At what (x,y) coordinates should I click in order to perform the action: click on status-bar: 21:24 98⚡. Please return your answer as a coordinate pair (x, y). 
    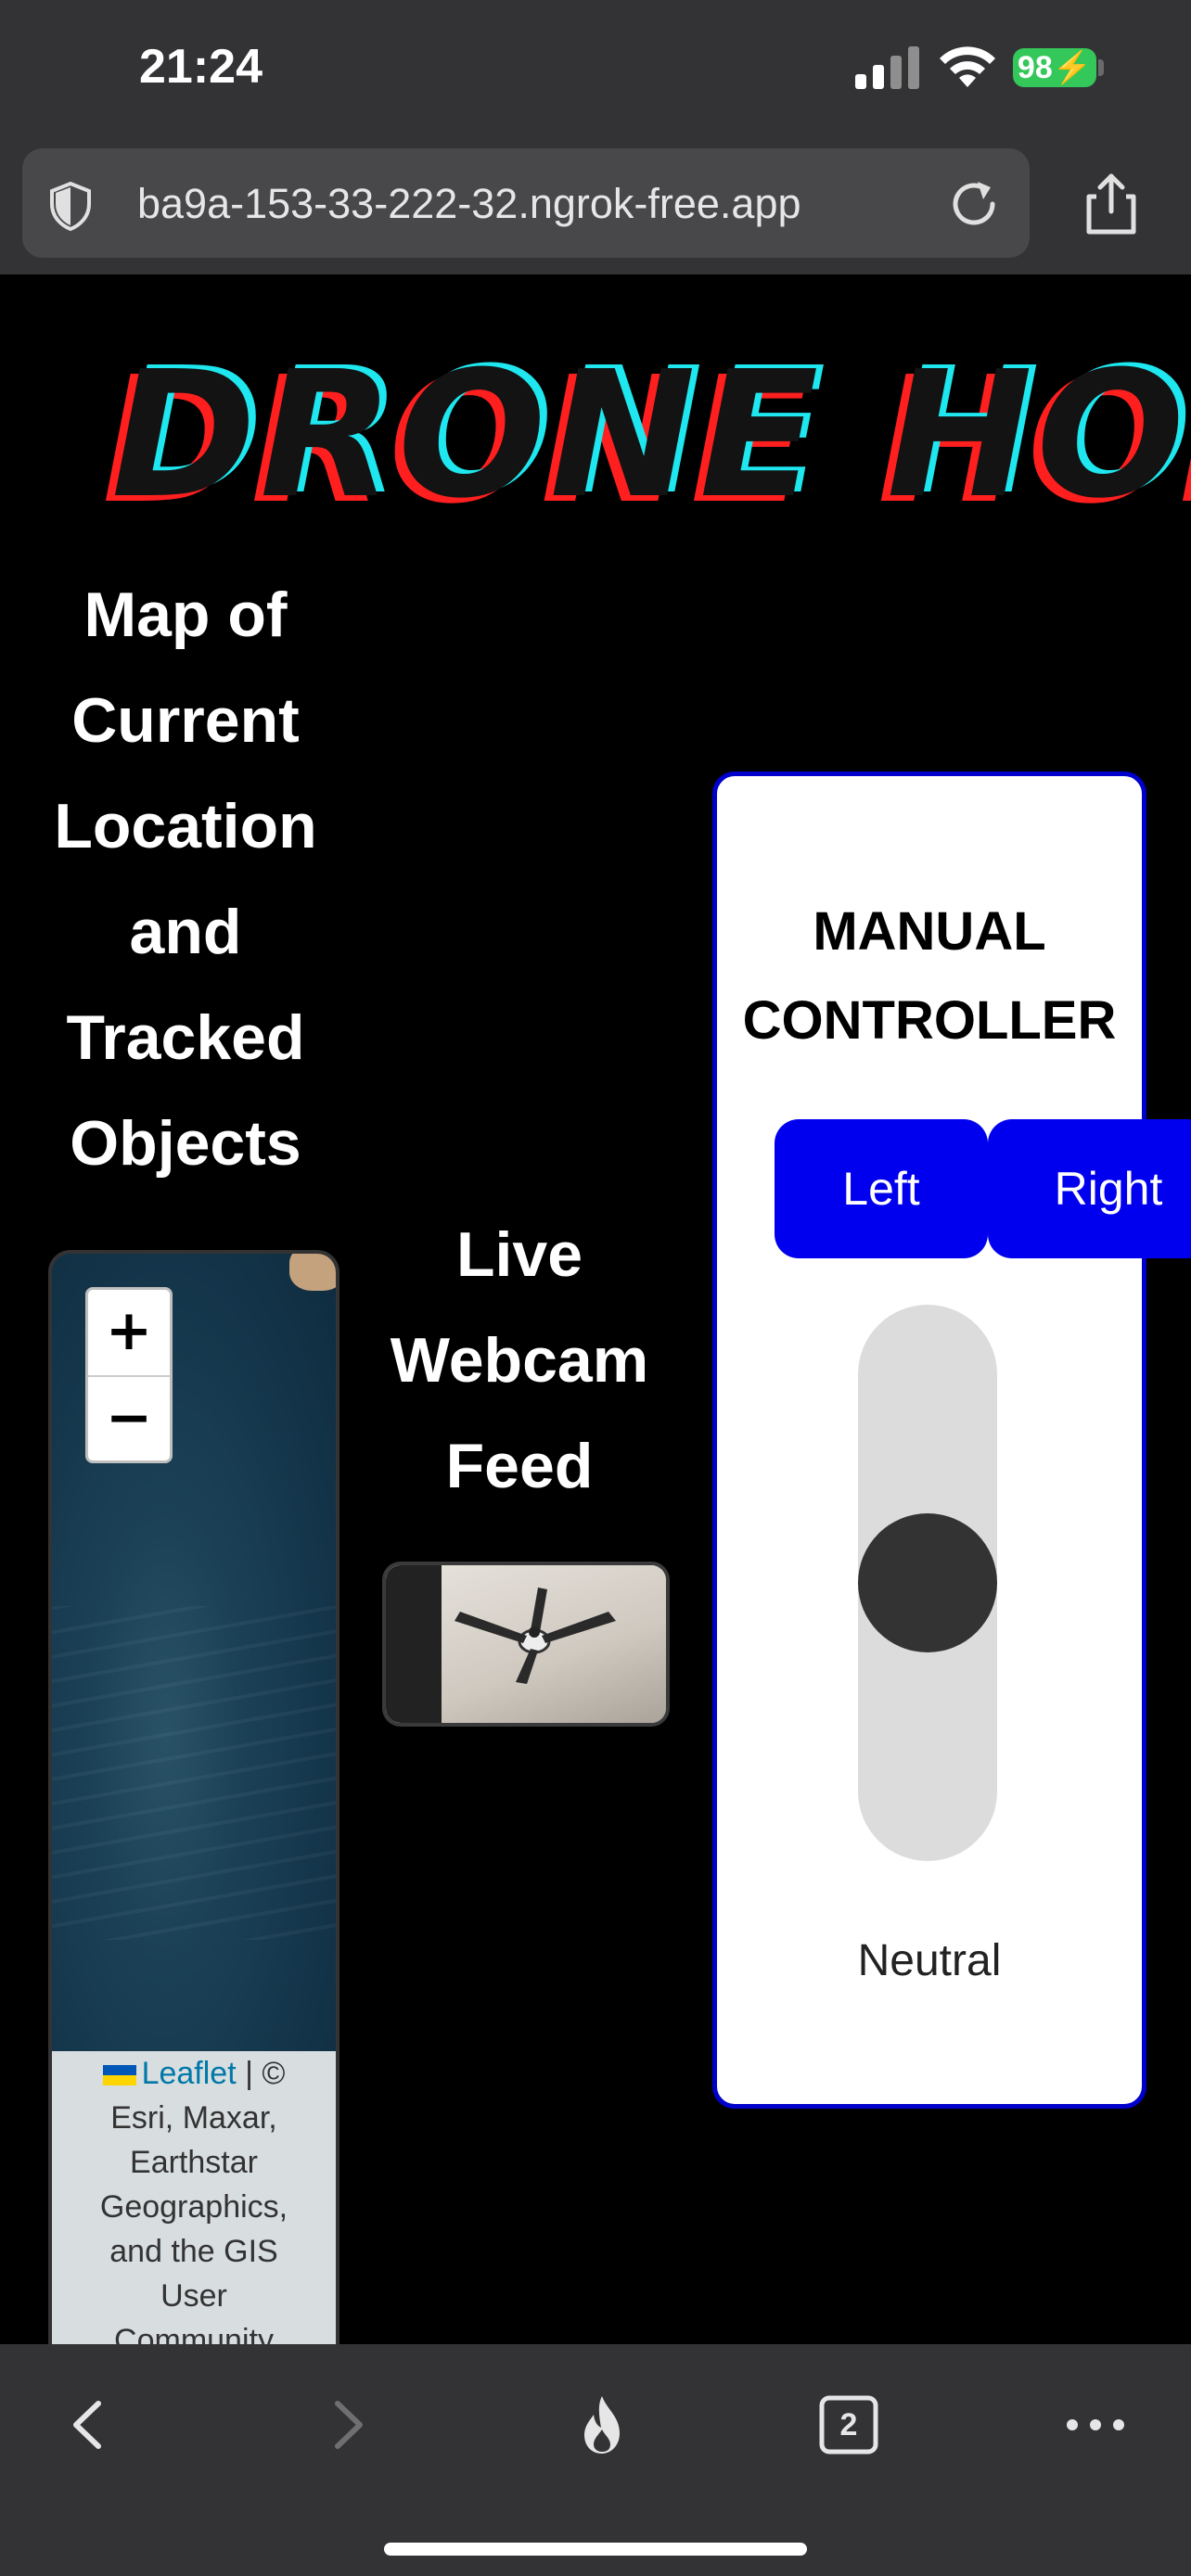
    Looking at the image, I should click on (595, 69).